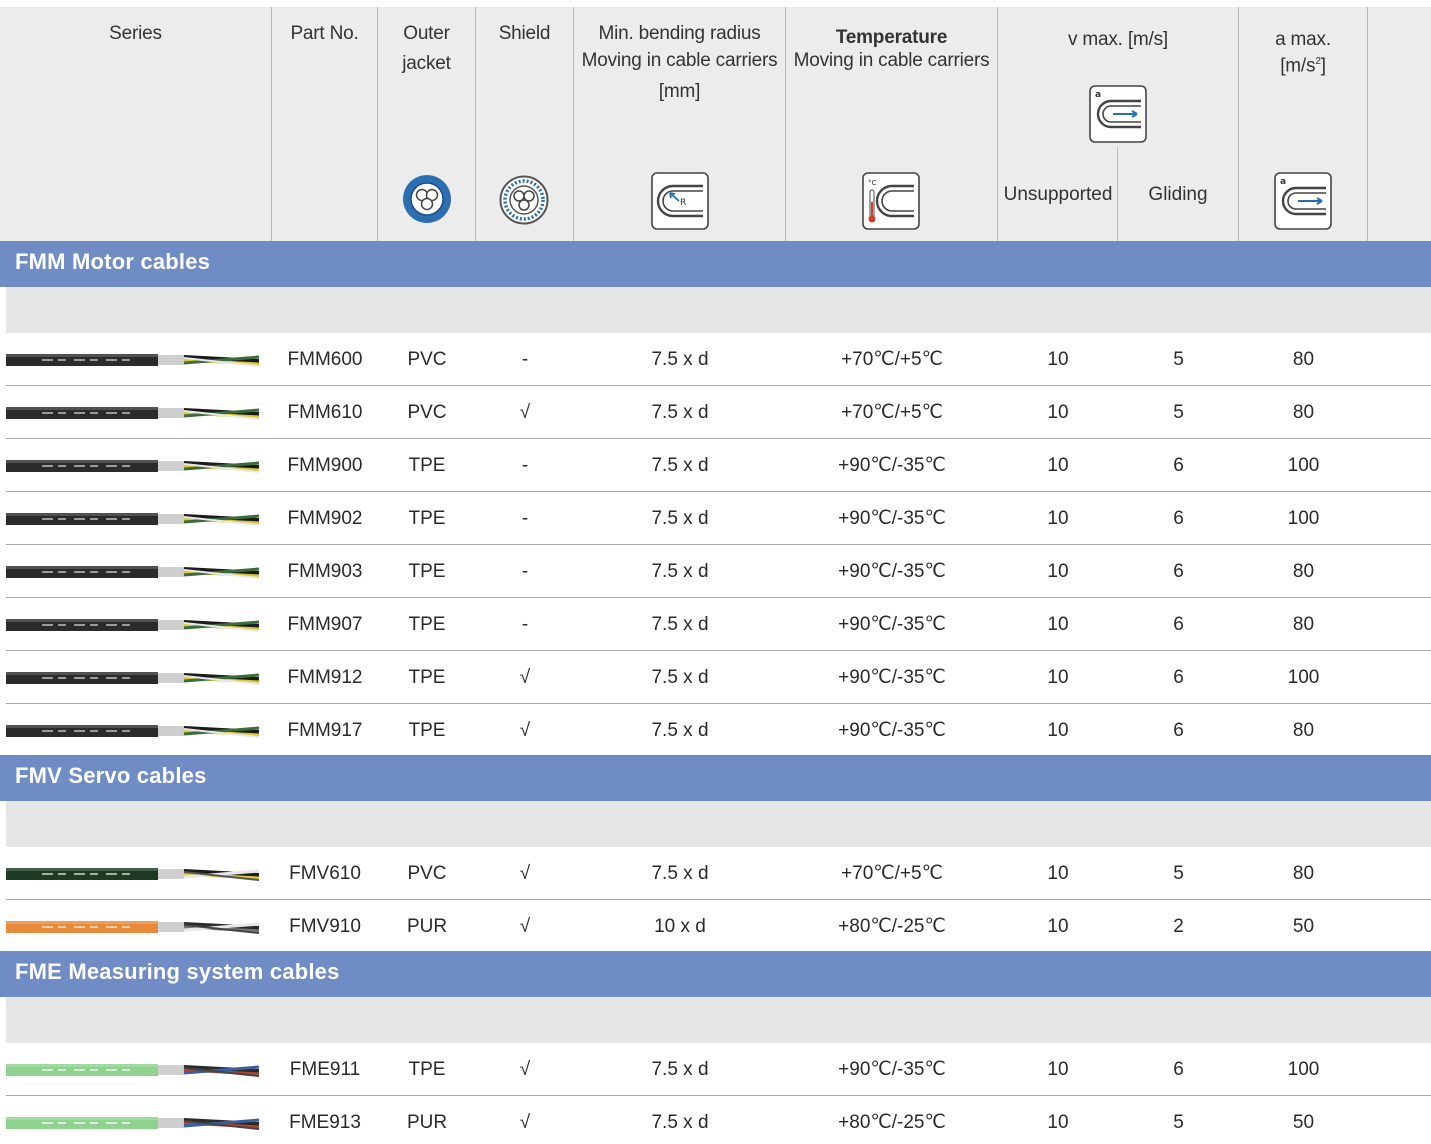  What do you see at coordinates (715, 624) in the screenshot?
I see `table-row: FMM907 TPE - 7.5 x d +90℃/-35℃ 10 6 80` at bounding box center [715, 624].